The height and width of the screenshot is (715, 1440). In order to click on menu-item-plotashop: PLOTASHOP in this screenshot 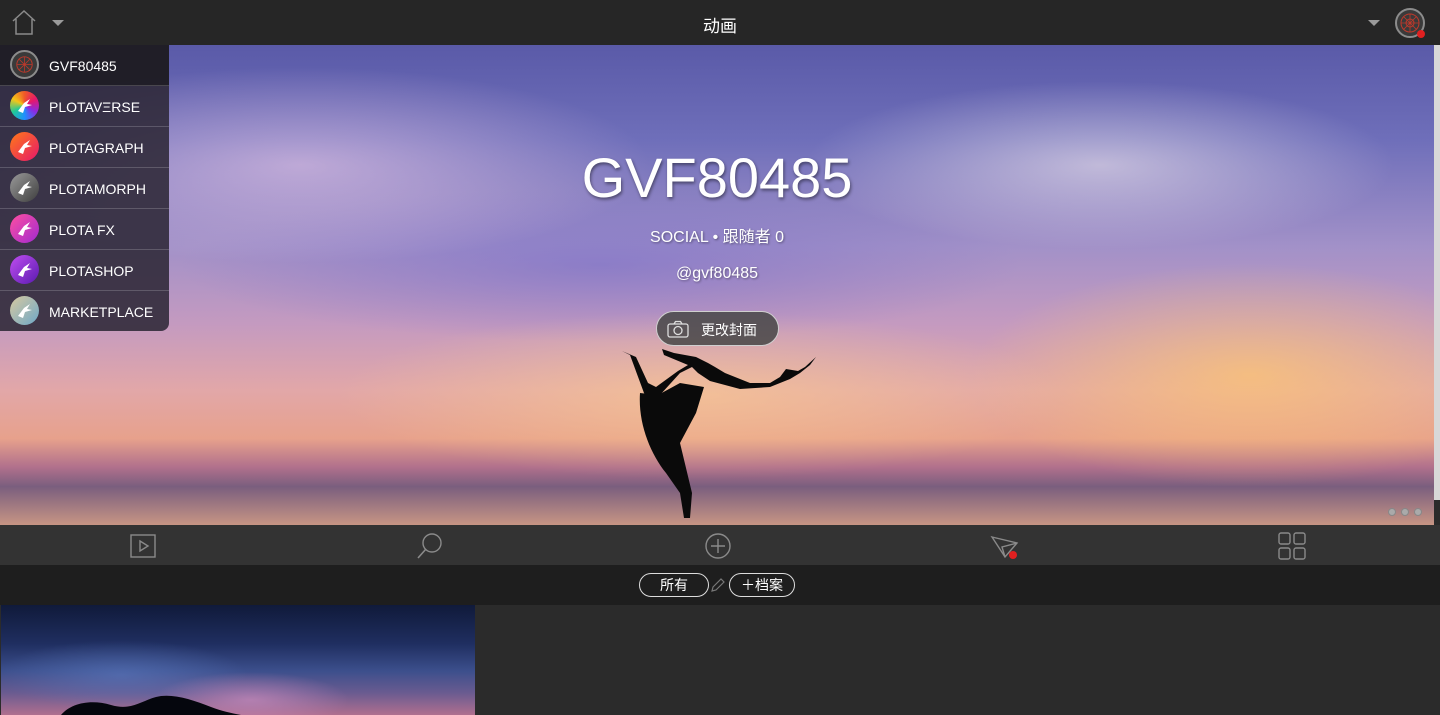, I will do `click(84, 270)`.